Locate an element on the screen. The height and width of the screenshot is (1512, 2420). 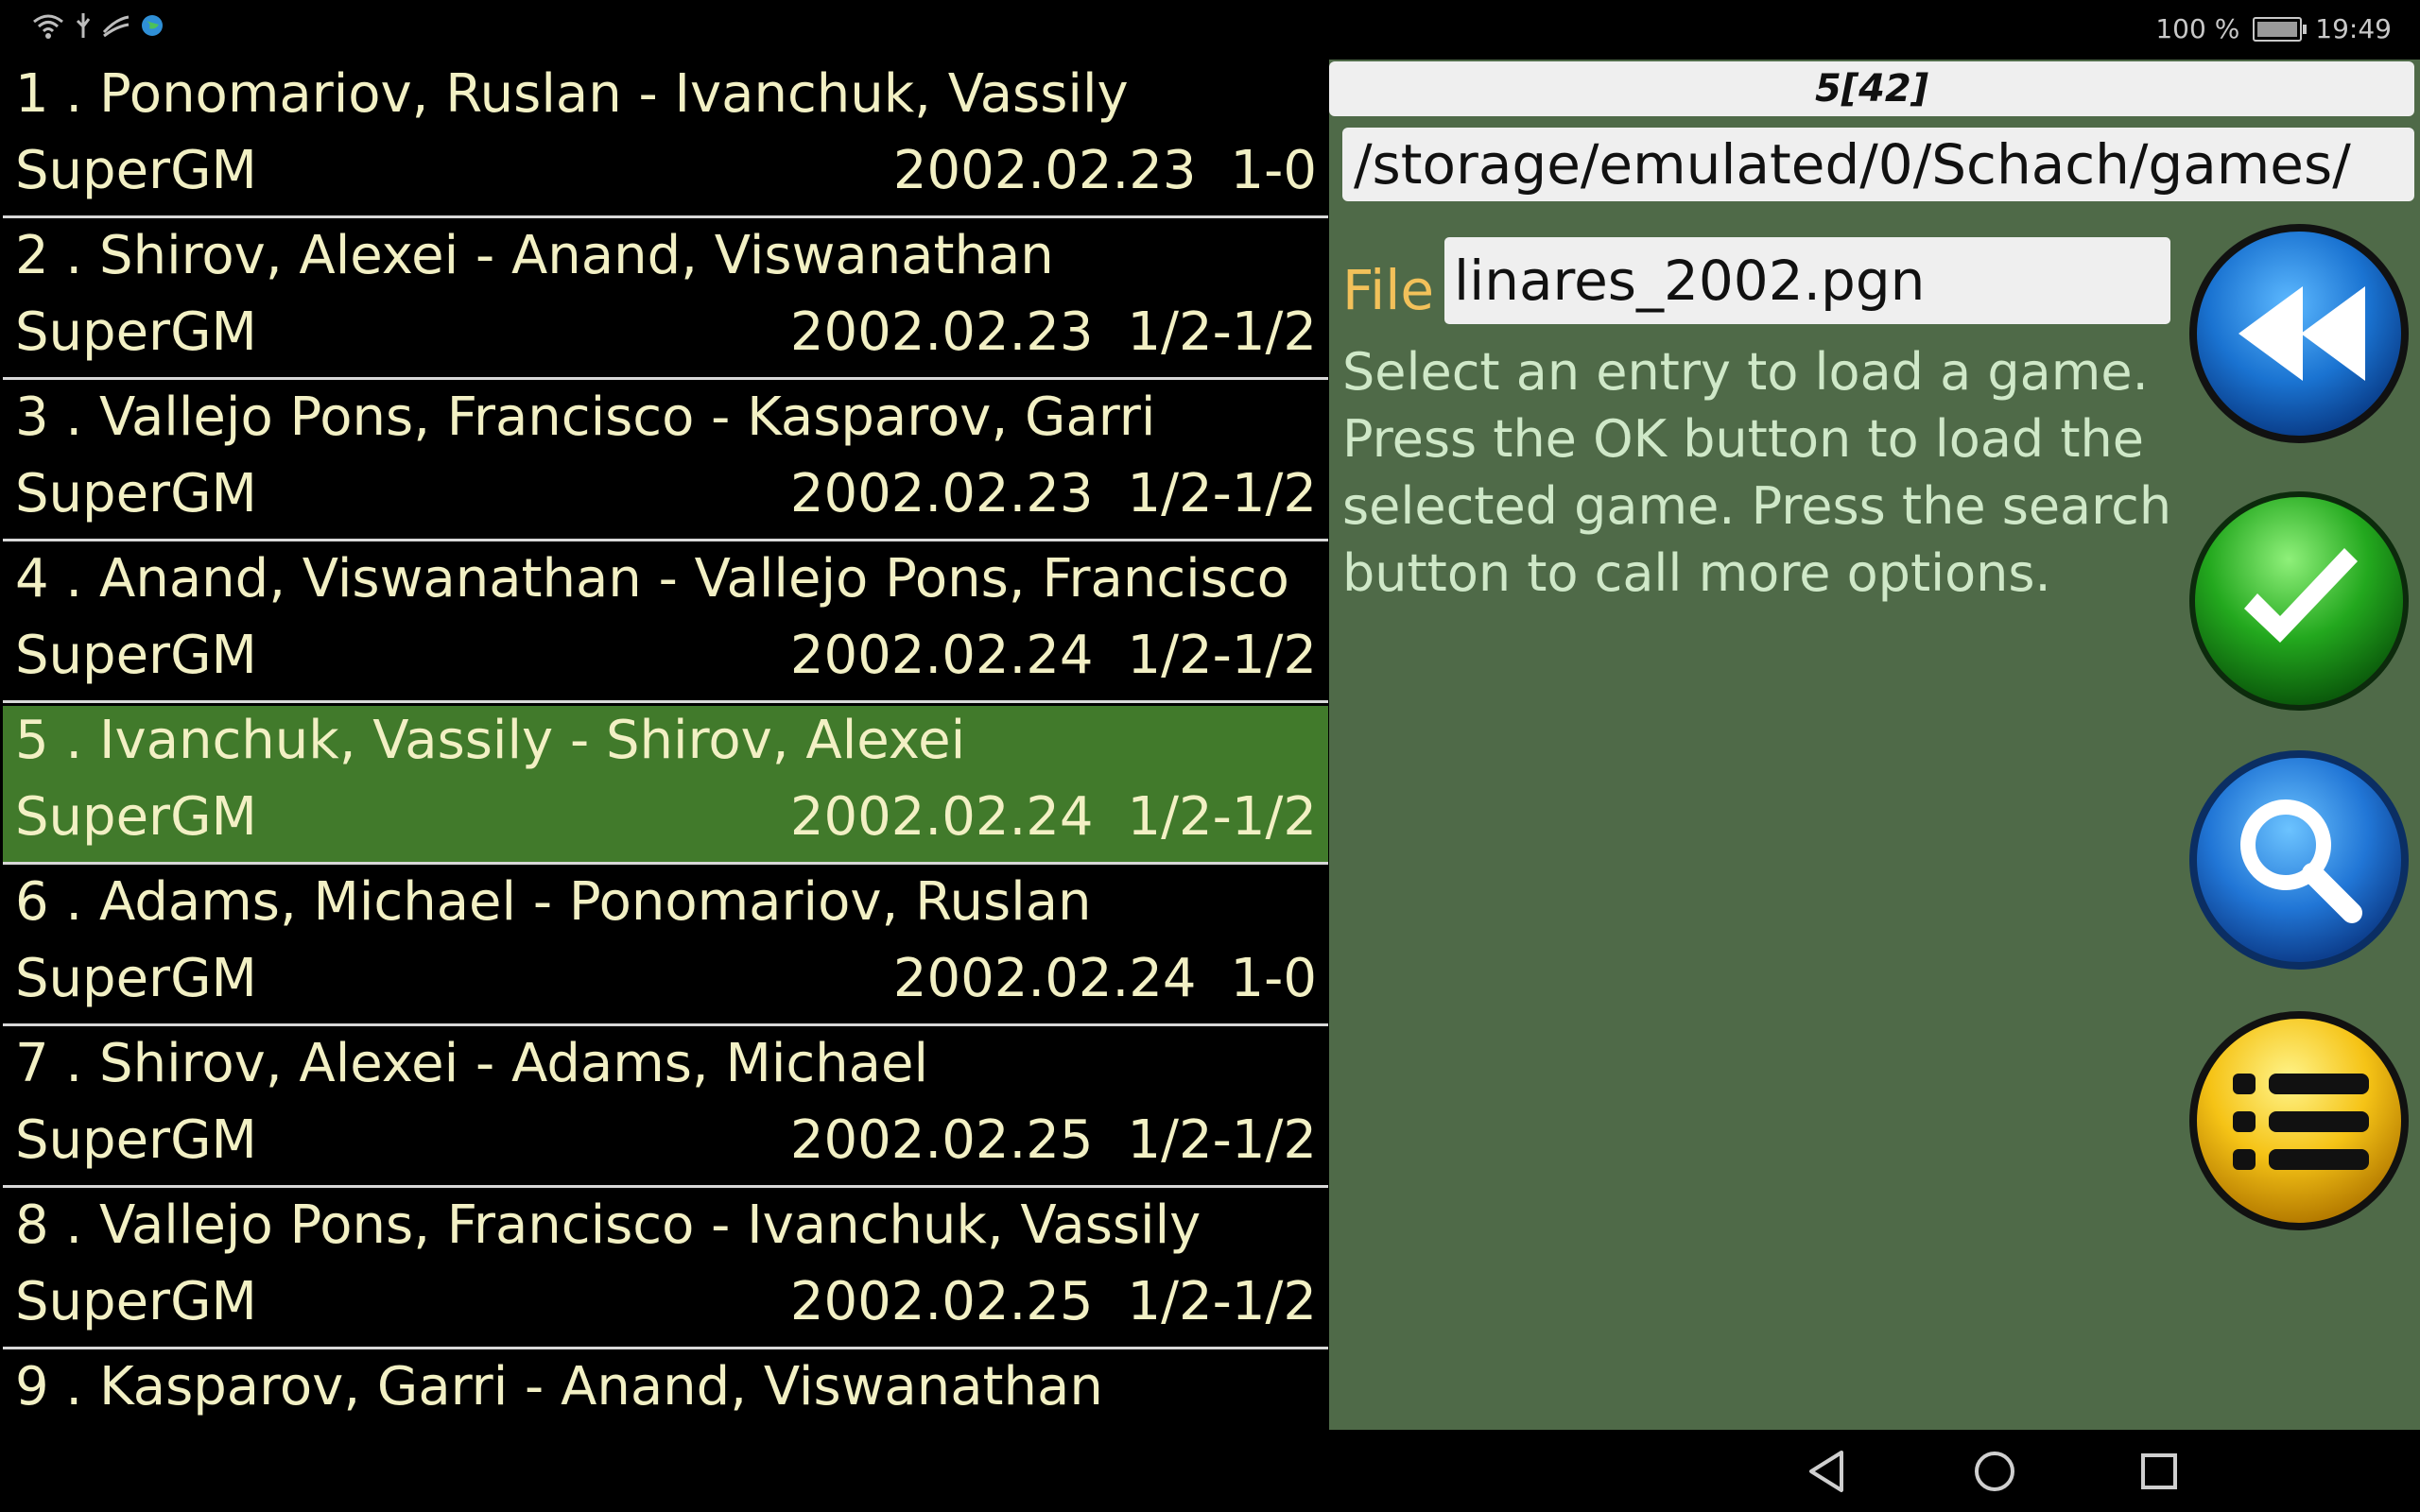
checkmark-icon is located at coordinates (2299, 601).